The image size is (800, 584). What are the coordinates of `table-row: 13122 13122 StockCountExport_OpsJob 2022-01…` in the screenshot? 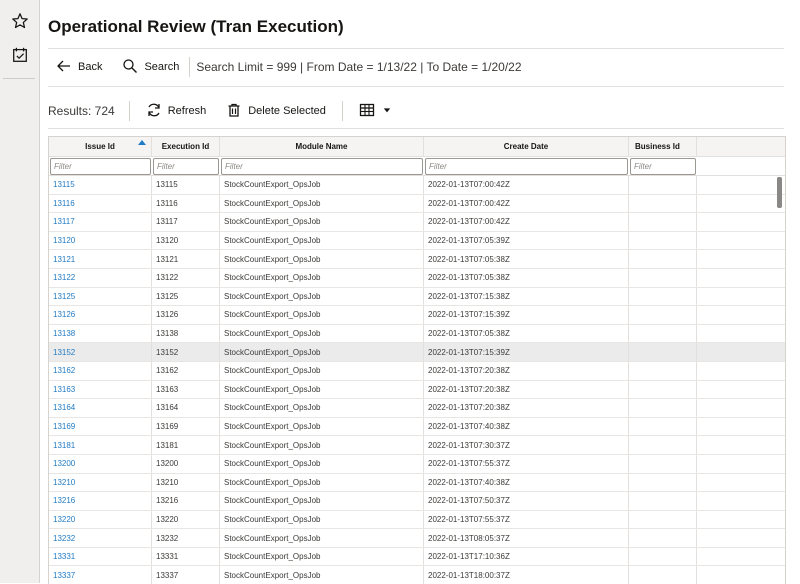 It's located at (417, 278).